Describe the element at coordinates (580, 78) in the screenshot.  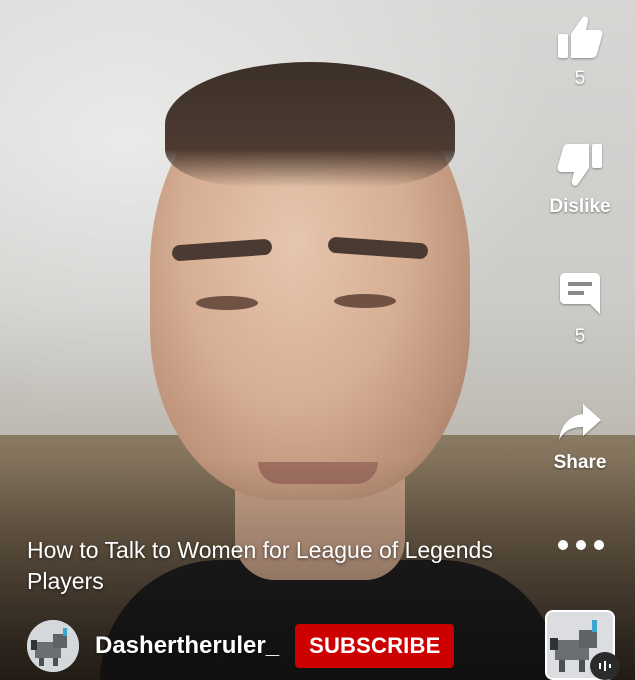
I see `like-count: 5` at that location.